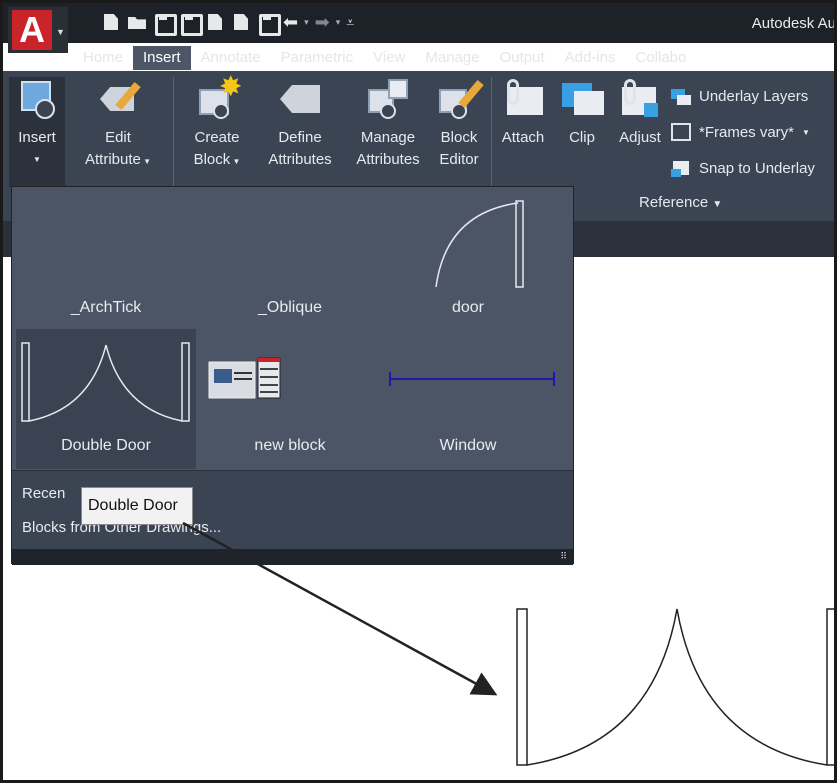 Image resolution: width=837 pixels, height=783 pixels. I want to click on snap-to-underlay-button: Snap to Underlay, so click(743, 168).